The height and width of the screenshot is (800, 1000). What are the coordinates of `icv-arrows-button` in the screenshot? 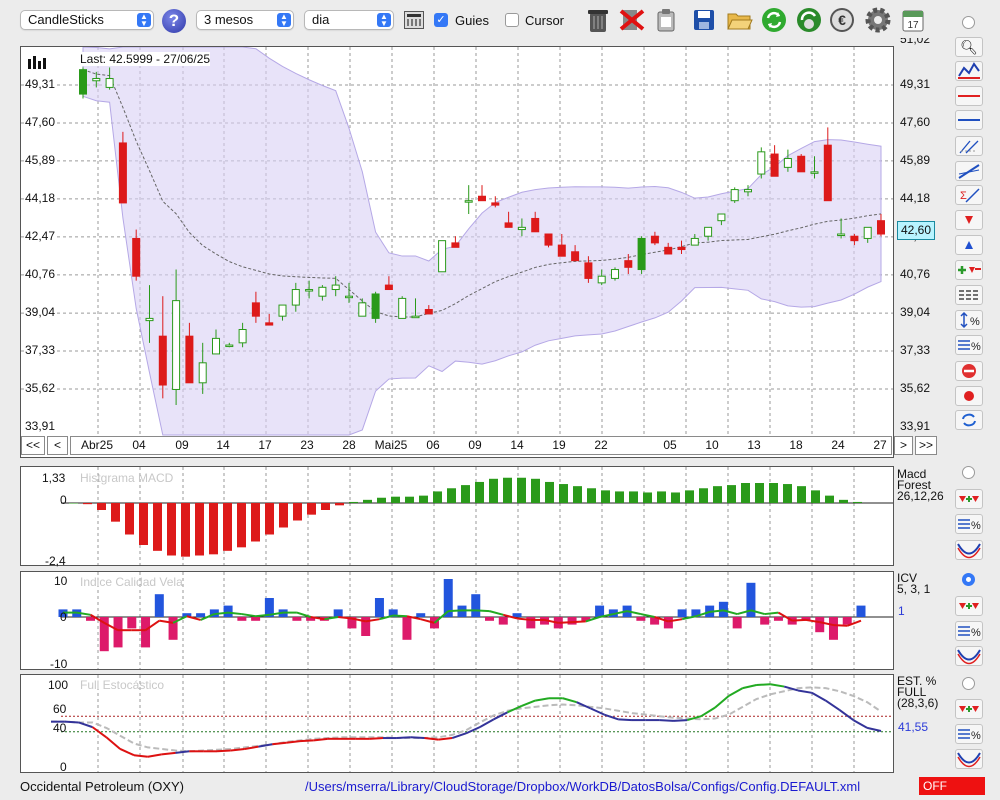 It's located at (969, 606).